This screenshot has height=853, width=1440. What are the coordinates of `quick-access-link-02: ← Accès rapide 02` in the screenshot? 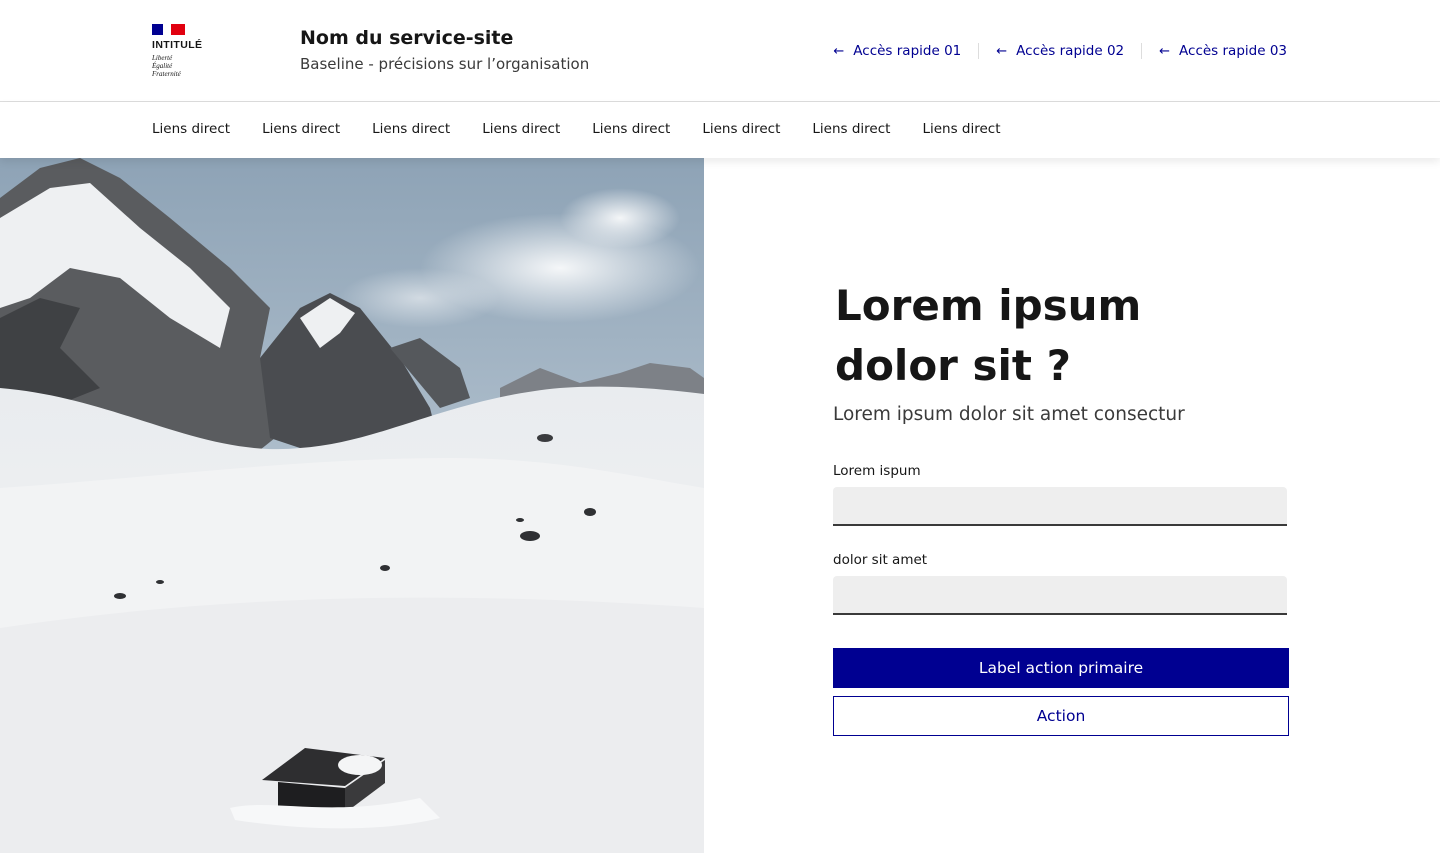 It's located at (1059, 51).